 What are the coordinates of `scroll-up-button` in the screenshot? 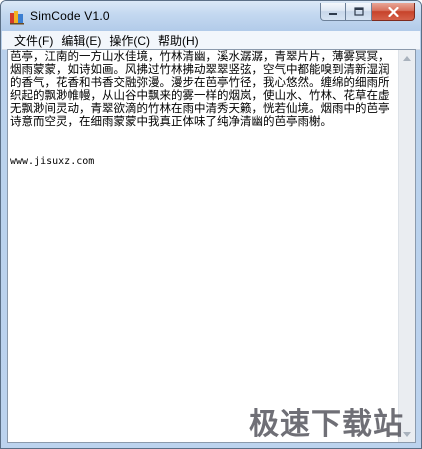 It's located at (407, 58).